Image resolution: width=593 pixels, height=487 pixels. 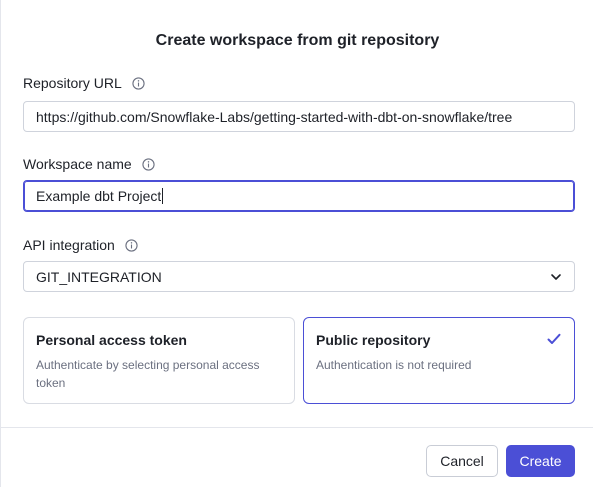 I want to click on chevron-down-icon, so click(x=556, y=277).